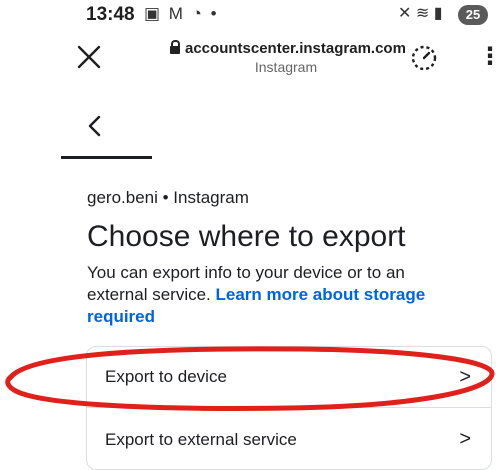 This screenshot has height=470, width=496. I want to click on back-button, so click(95, 126).